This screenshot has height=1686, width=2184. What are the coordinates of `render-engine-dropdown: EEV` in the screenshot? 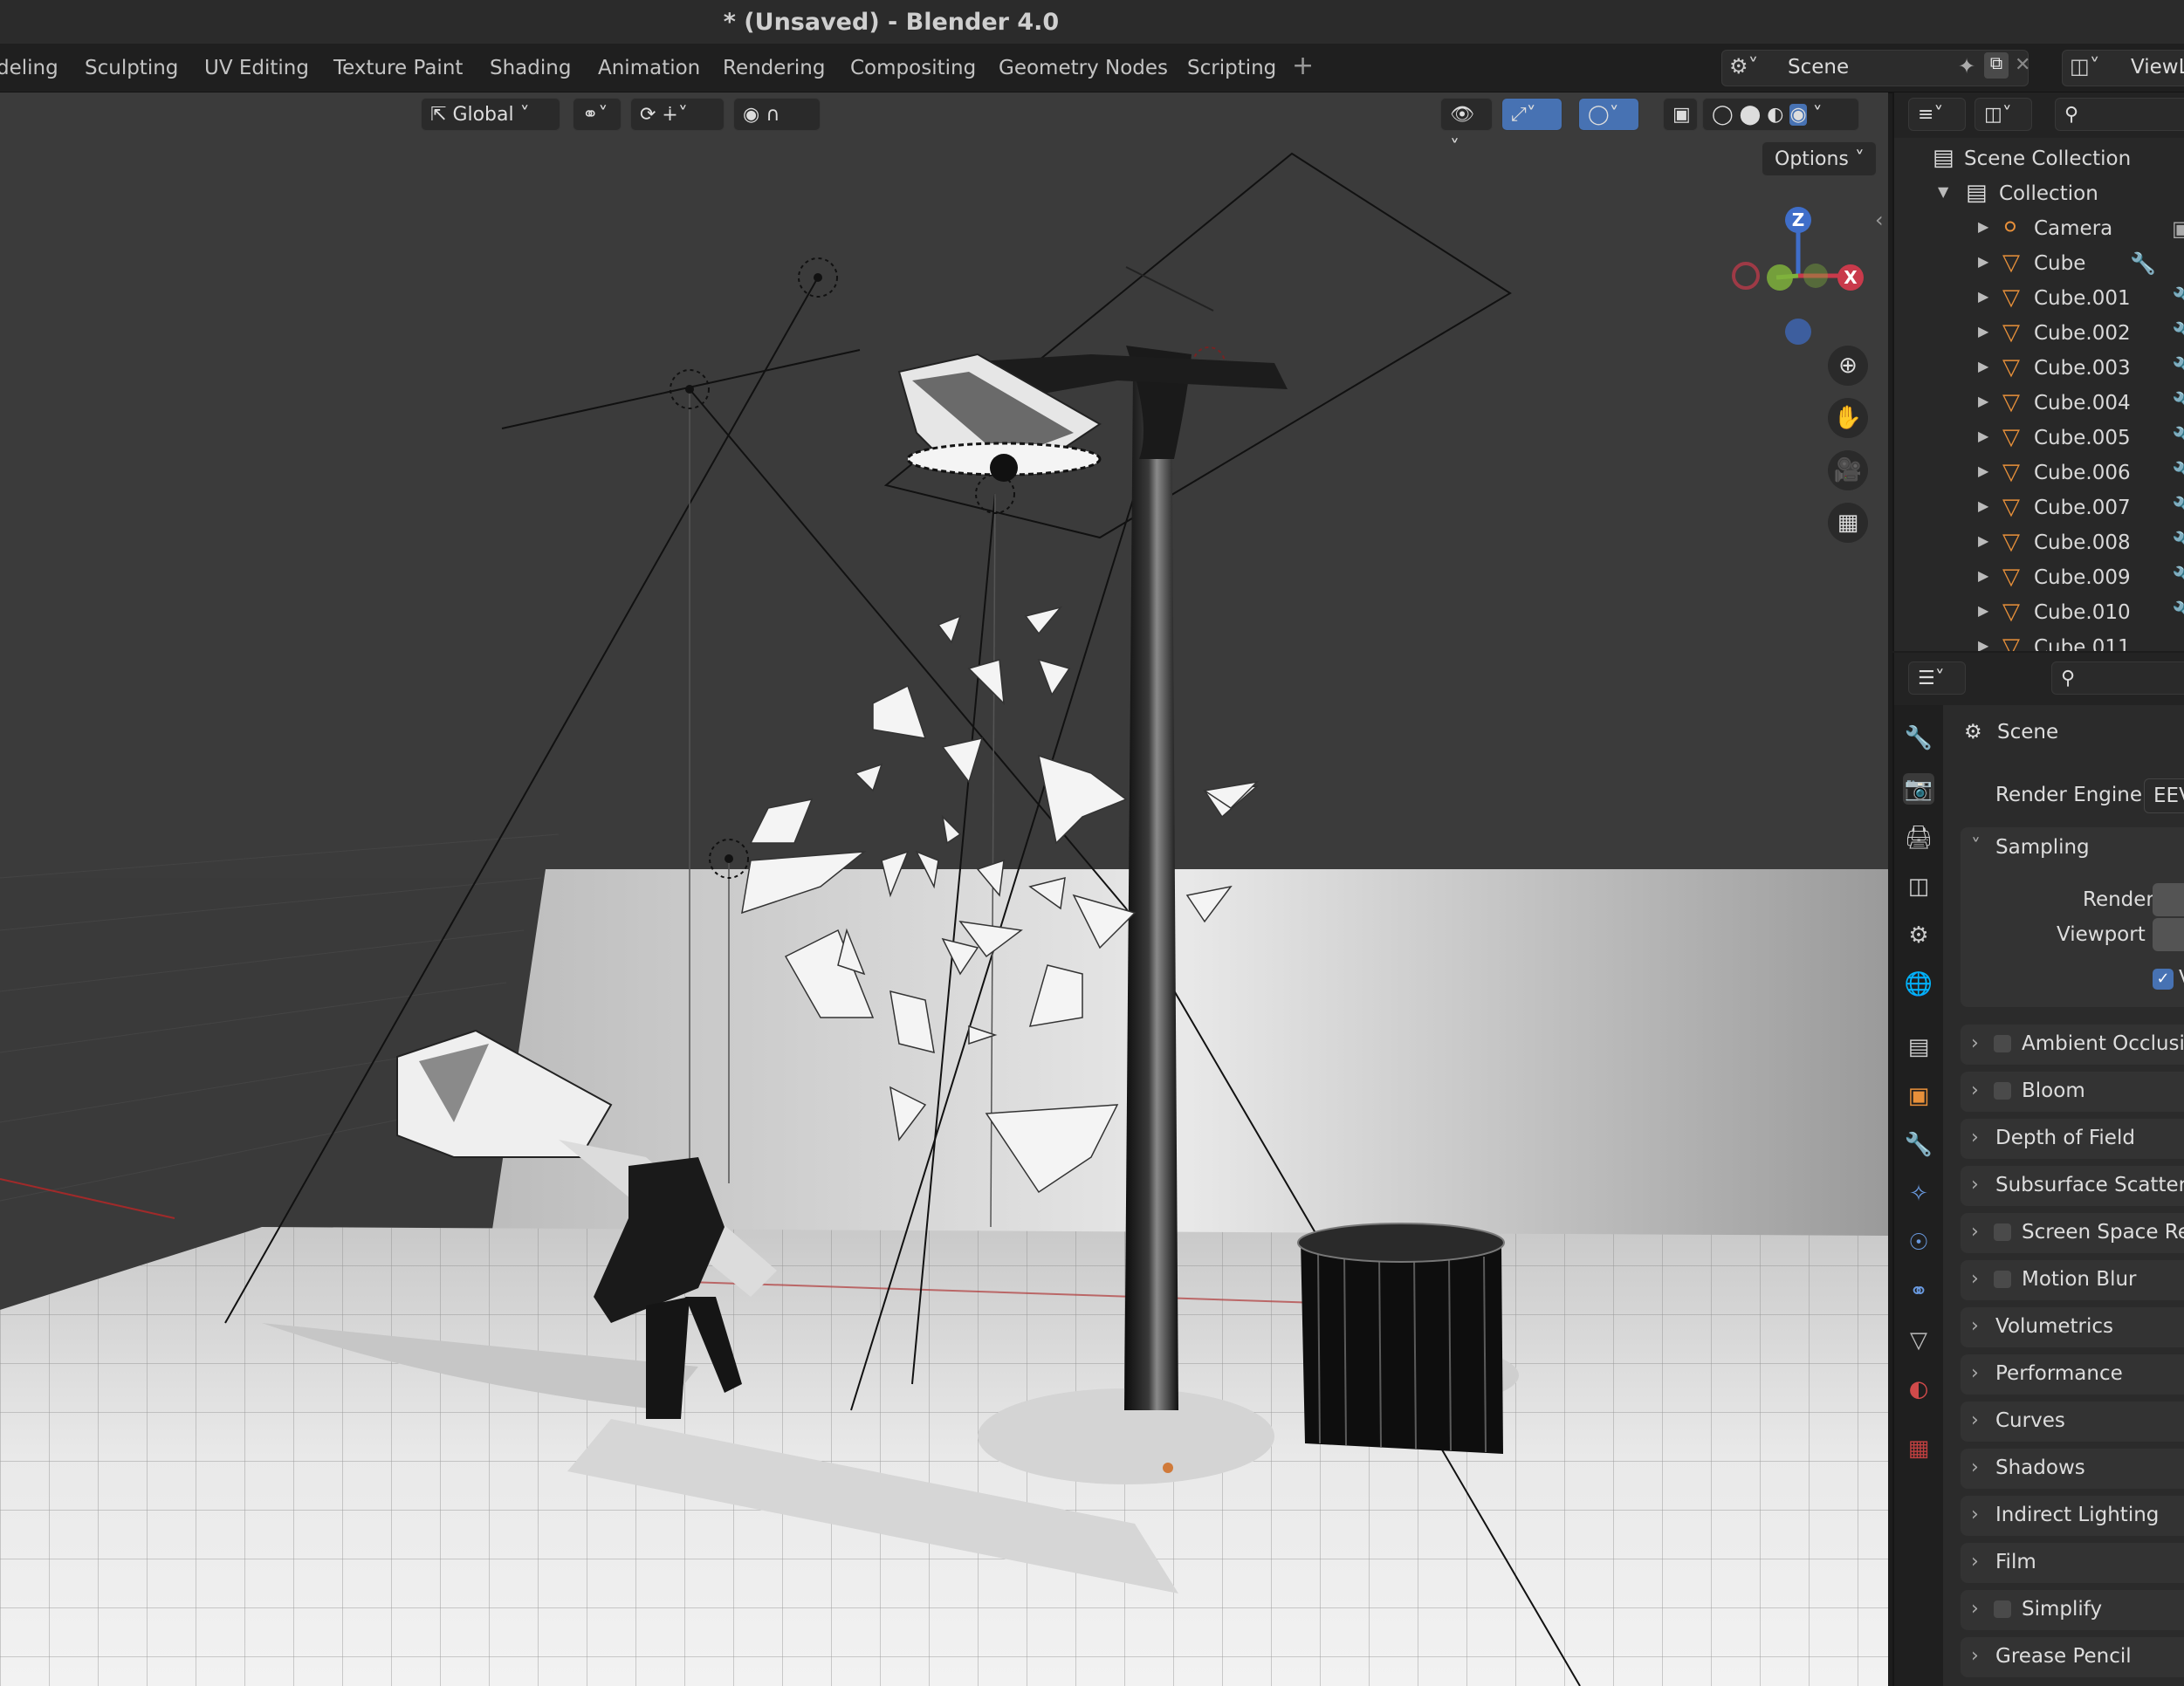 It's located at (2164, 796).